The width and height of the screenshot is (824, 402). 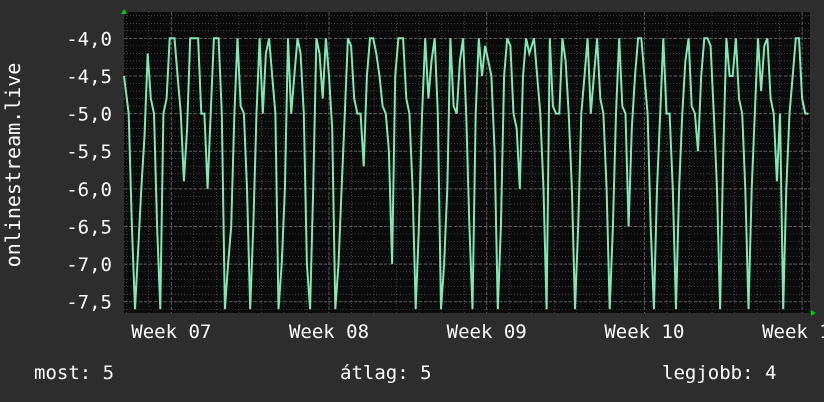 I want to click on y-tick-label: -5,0, so click(x=89, y=115).